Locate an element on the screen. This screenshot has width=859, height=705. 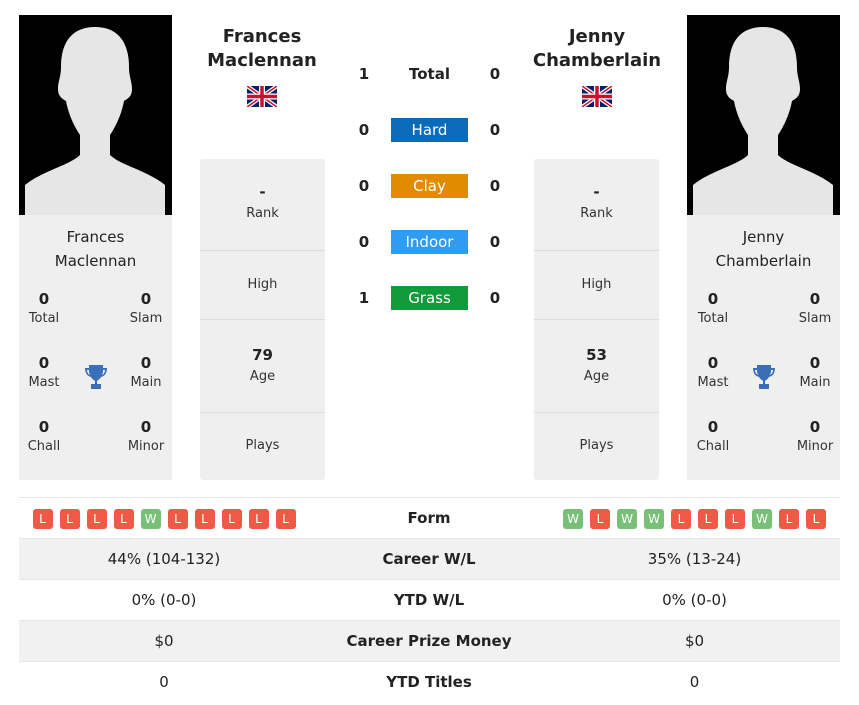
h2h-surface-label: Clay is located at coordinates (429, 186).